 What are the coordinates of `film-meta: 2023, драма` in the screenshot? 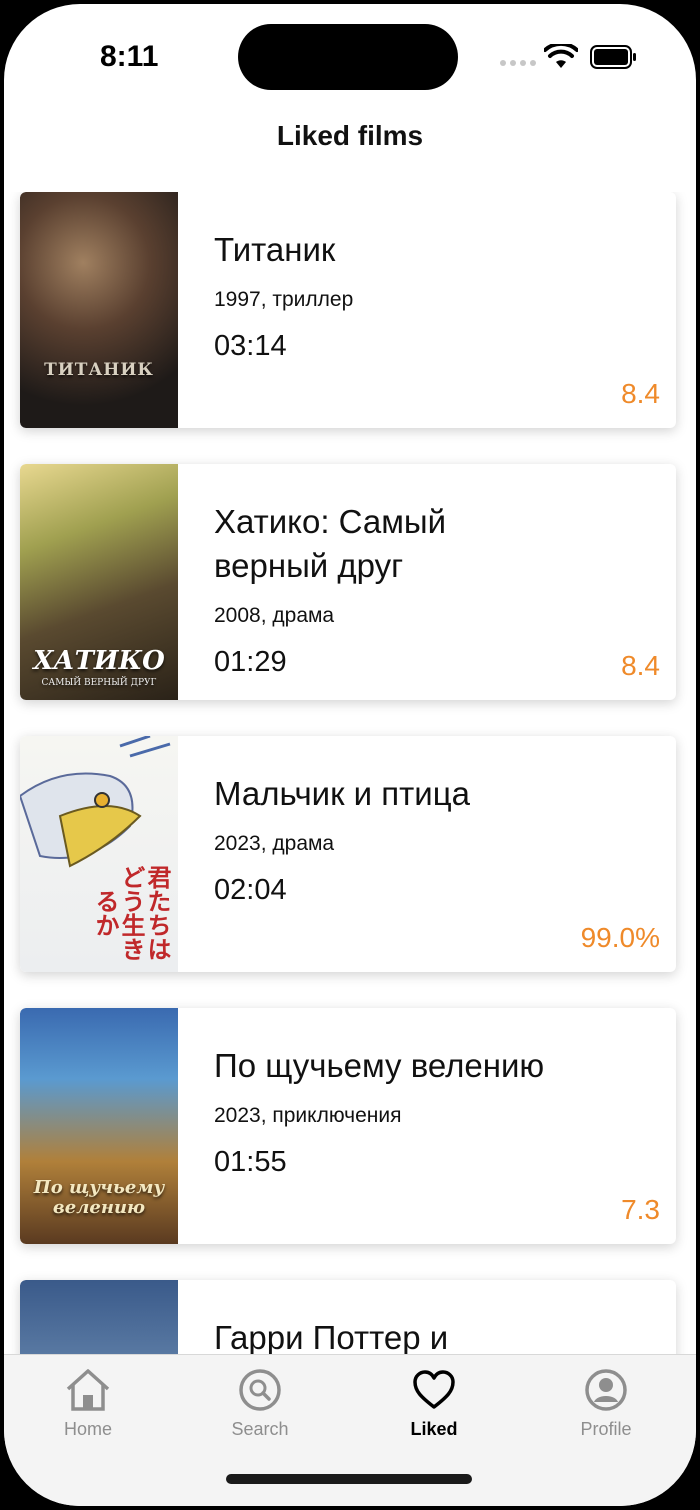 It's located at (274, 843).